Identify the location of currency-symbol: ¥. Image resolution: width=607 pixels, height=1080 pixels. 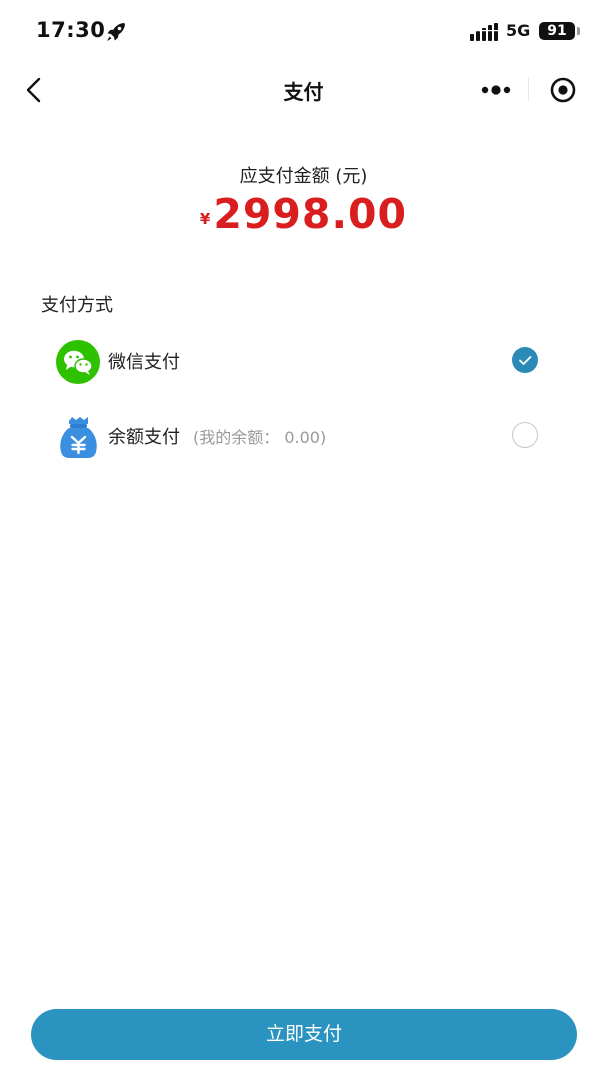
(205, 219).